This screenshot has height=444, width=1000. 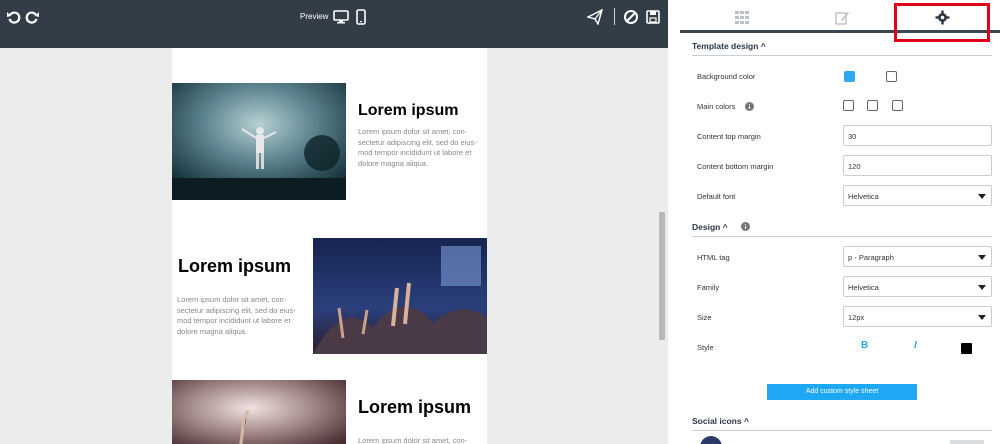 I want to click on social-avatar-icon, so click(x=711, y=440).